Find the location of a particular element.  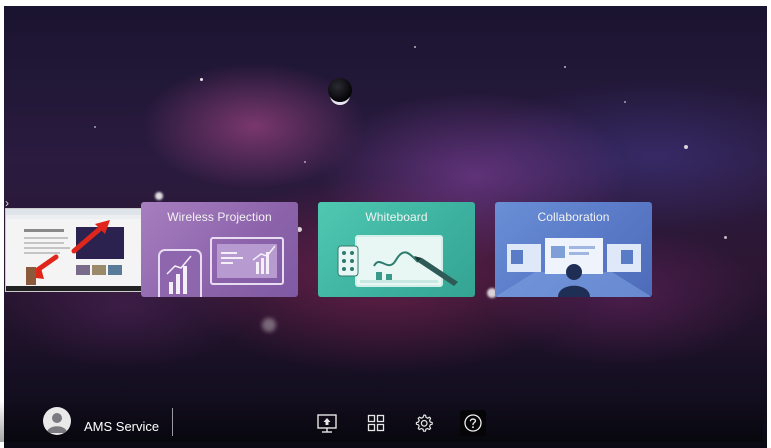

person-icon is located at coordinates (57, 423).